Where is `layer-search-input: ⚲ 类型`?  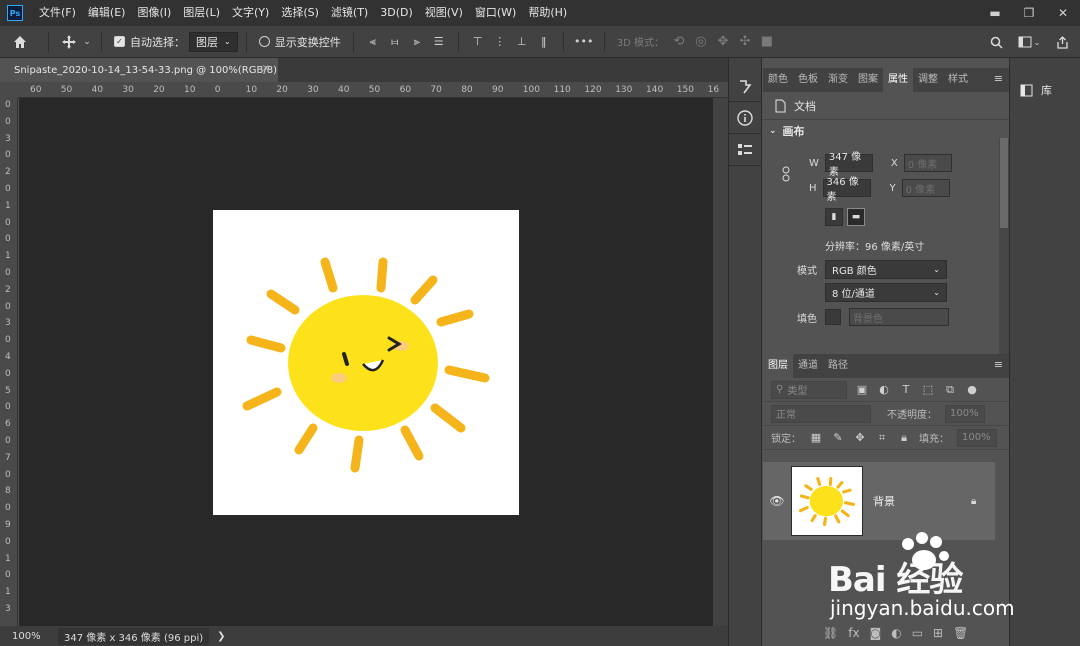
layer-search-input: ⚲ 类型 is located at coordinates (809, 389).